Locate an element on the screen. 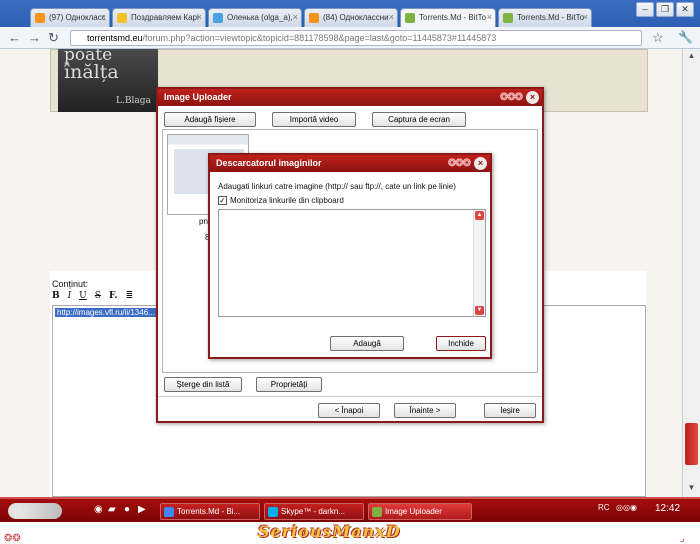 This screenshot has height=544, width=700. window-controls: – ❐ ✕ is located at coordinates (665, 9).